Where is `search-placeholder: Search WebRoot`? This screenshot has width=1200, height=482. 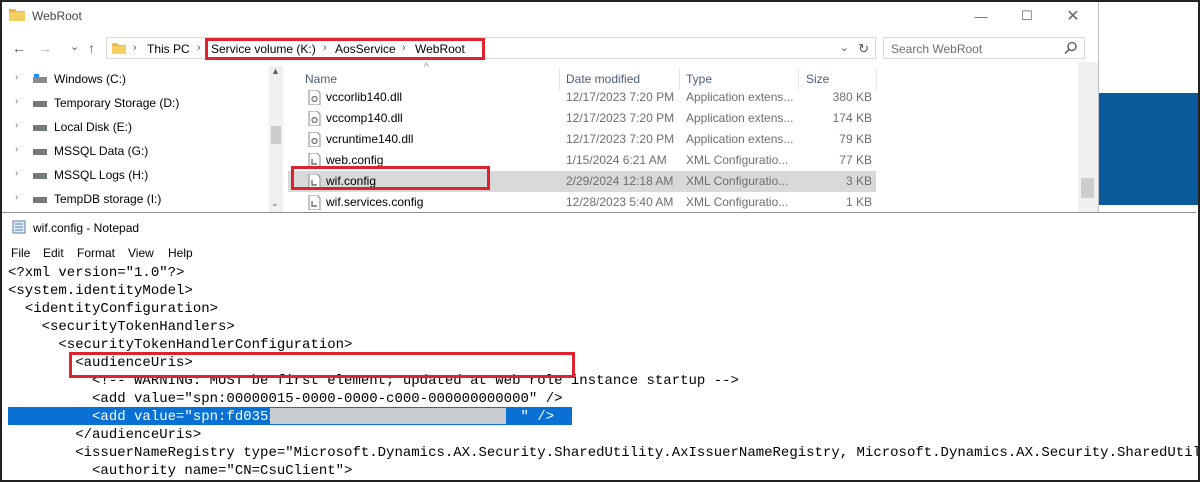
search-placeholder: Search WebRoot is located at coordinates (937, 49).